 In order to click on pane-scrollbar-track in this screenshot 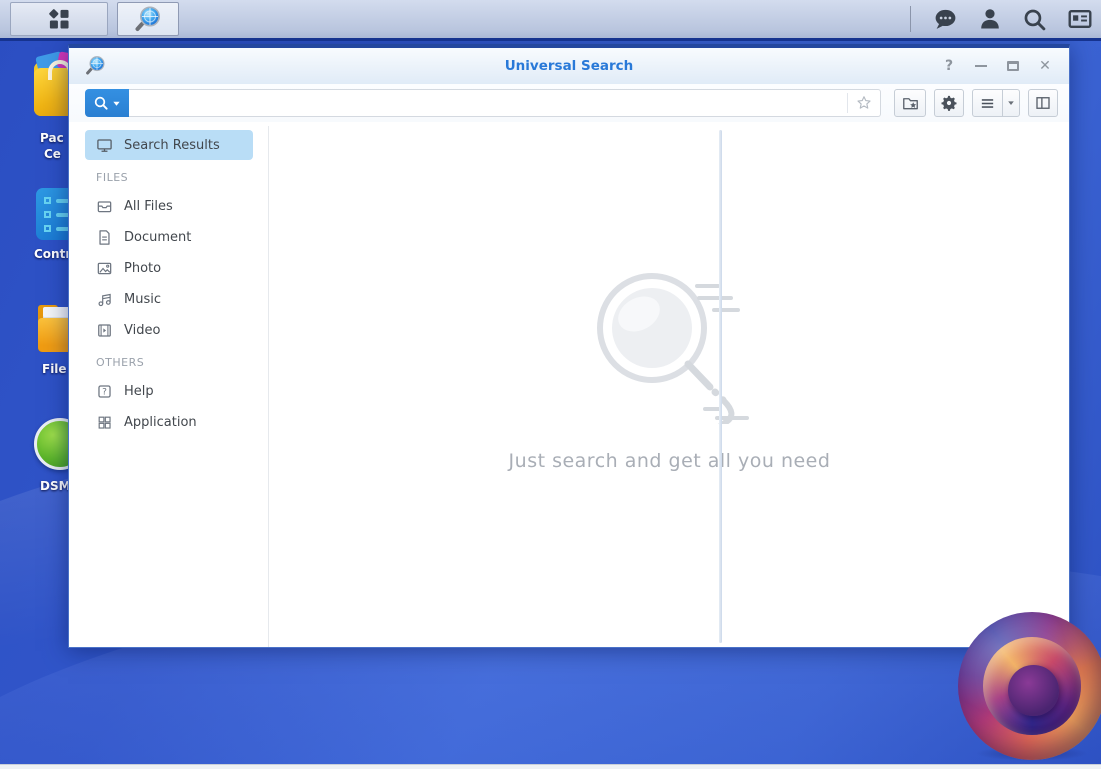, I will do `click(720, 386)`.